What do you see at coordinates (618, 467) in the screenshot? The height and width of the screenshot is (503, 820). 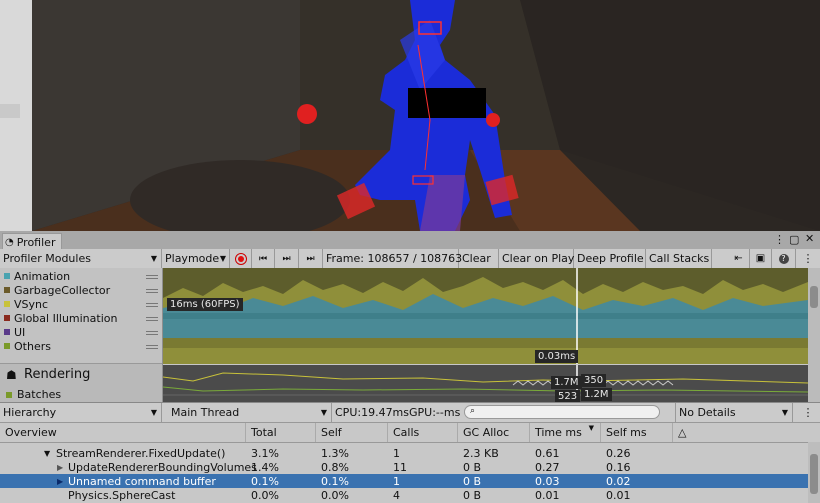 I see `self-ms-value: 0.16` at bounding box center [618, 467].